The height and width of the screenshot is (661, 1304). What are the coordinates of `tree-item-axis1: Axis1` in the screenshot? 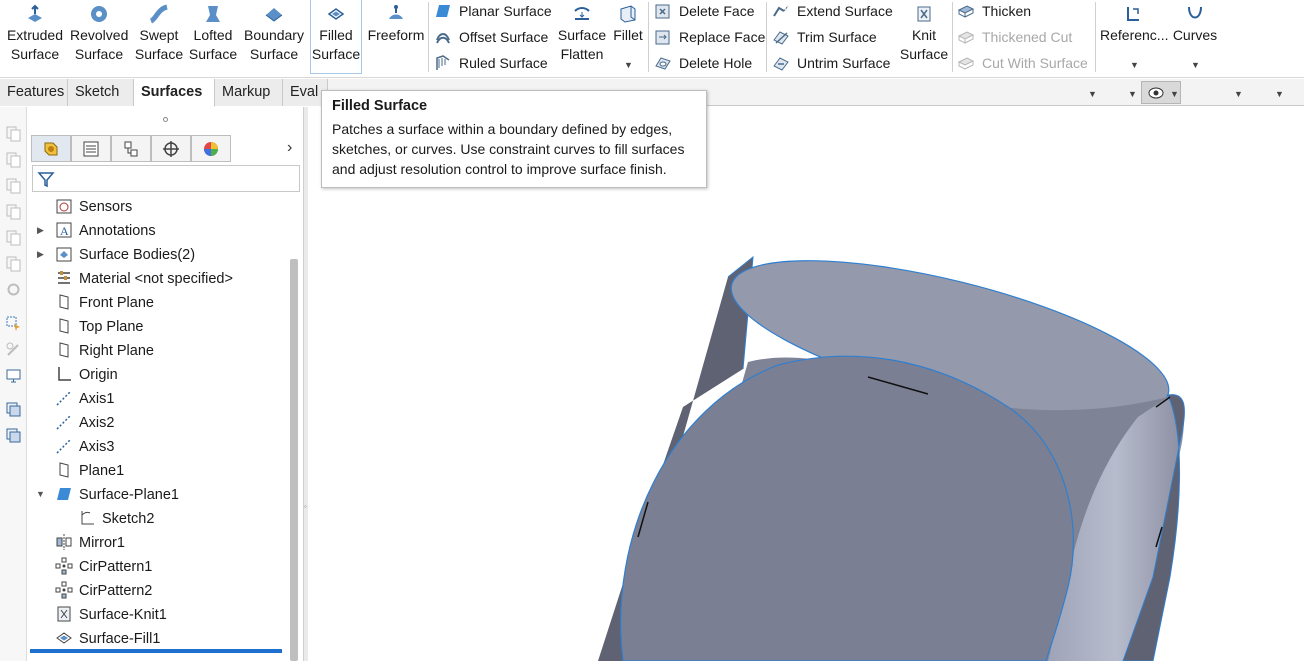 It's located at (84, 399).